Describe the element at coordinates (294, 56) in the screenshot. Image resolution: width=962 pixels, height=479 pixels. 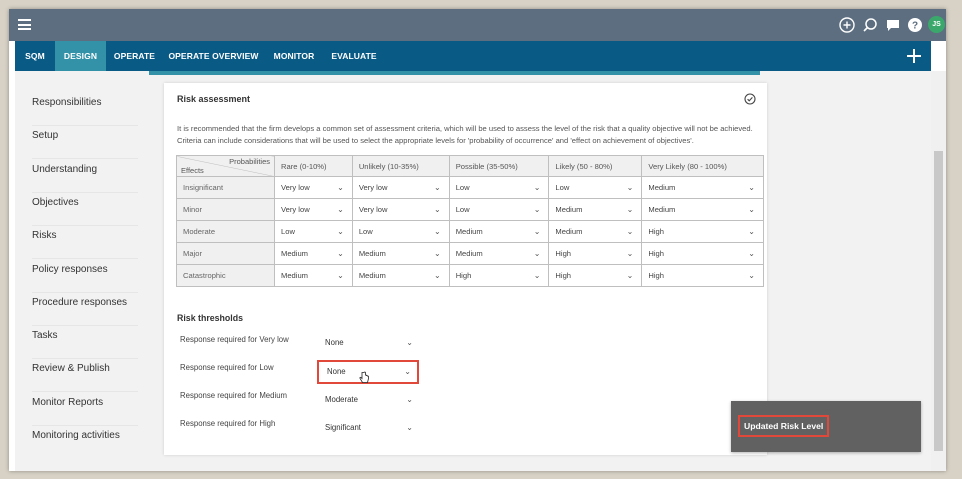
I see `tab-monitor: MONITOR` at that location.